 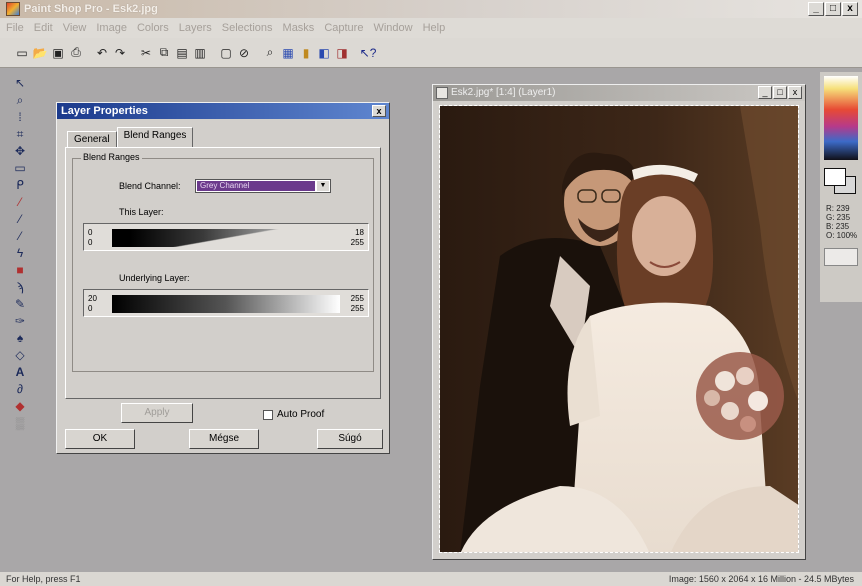 I want to click on draw-tool-icon: A, so click(x=20, y=372).